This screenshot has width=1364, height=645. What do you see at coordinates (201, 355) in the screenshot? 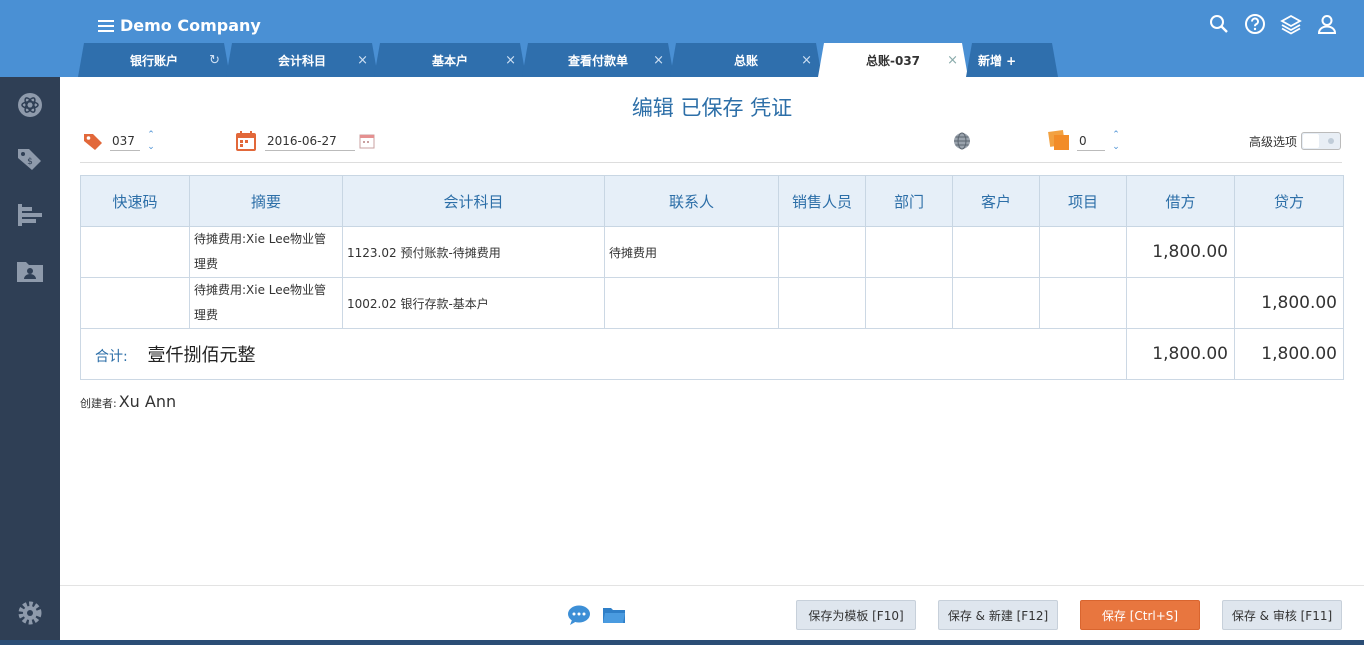
I see `total-amount-in-words: 壹仟捌佰元整` at bounding box center [201, 355].